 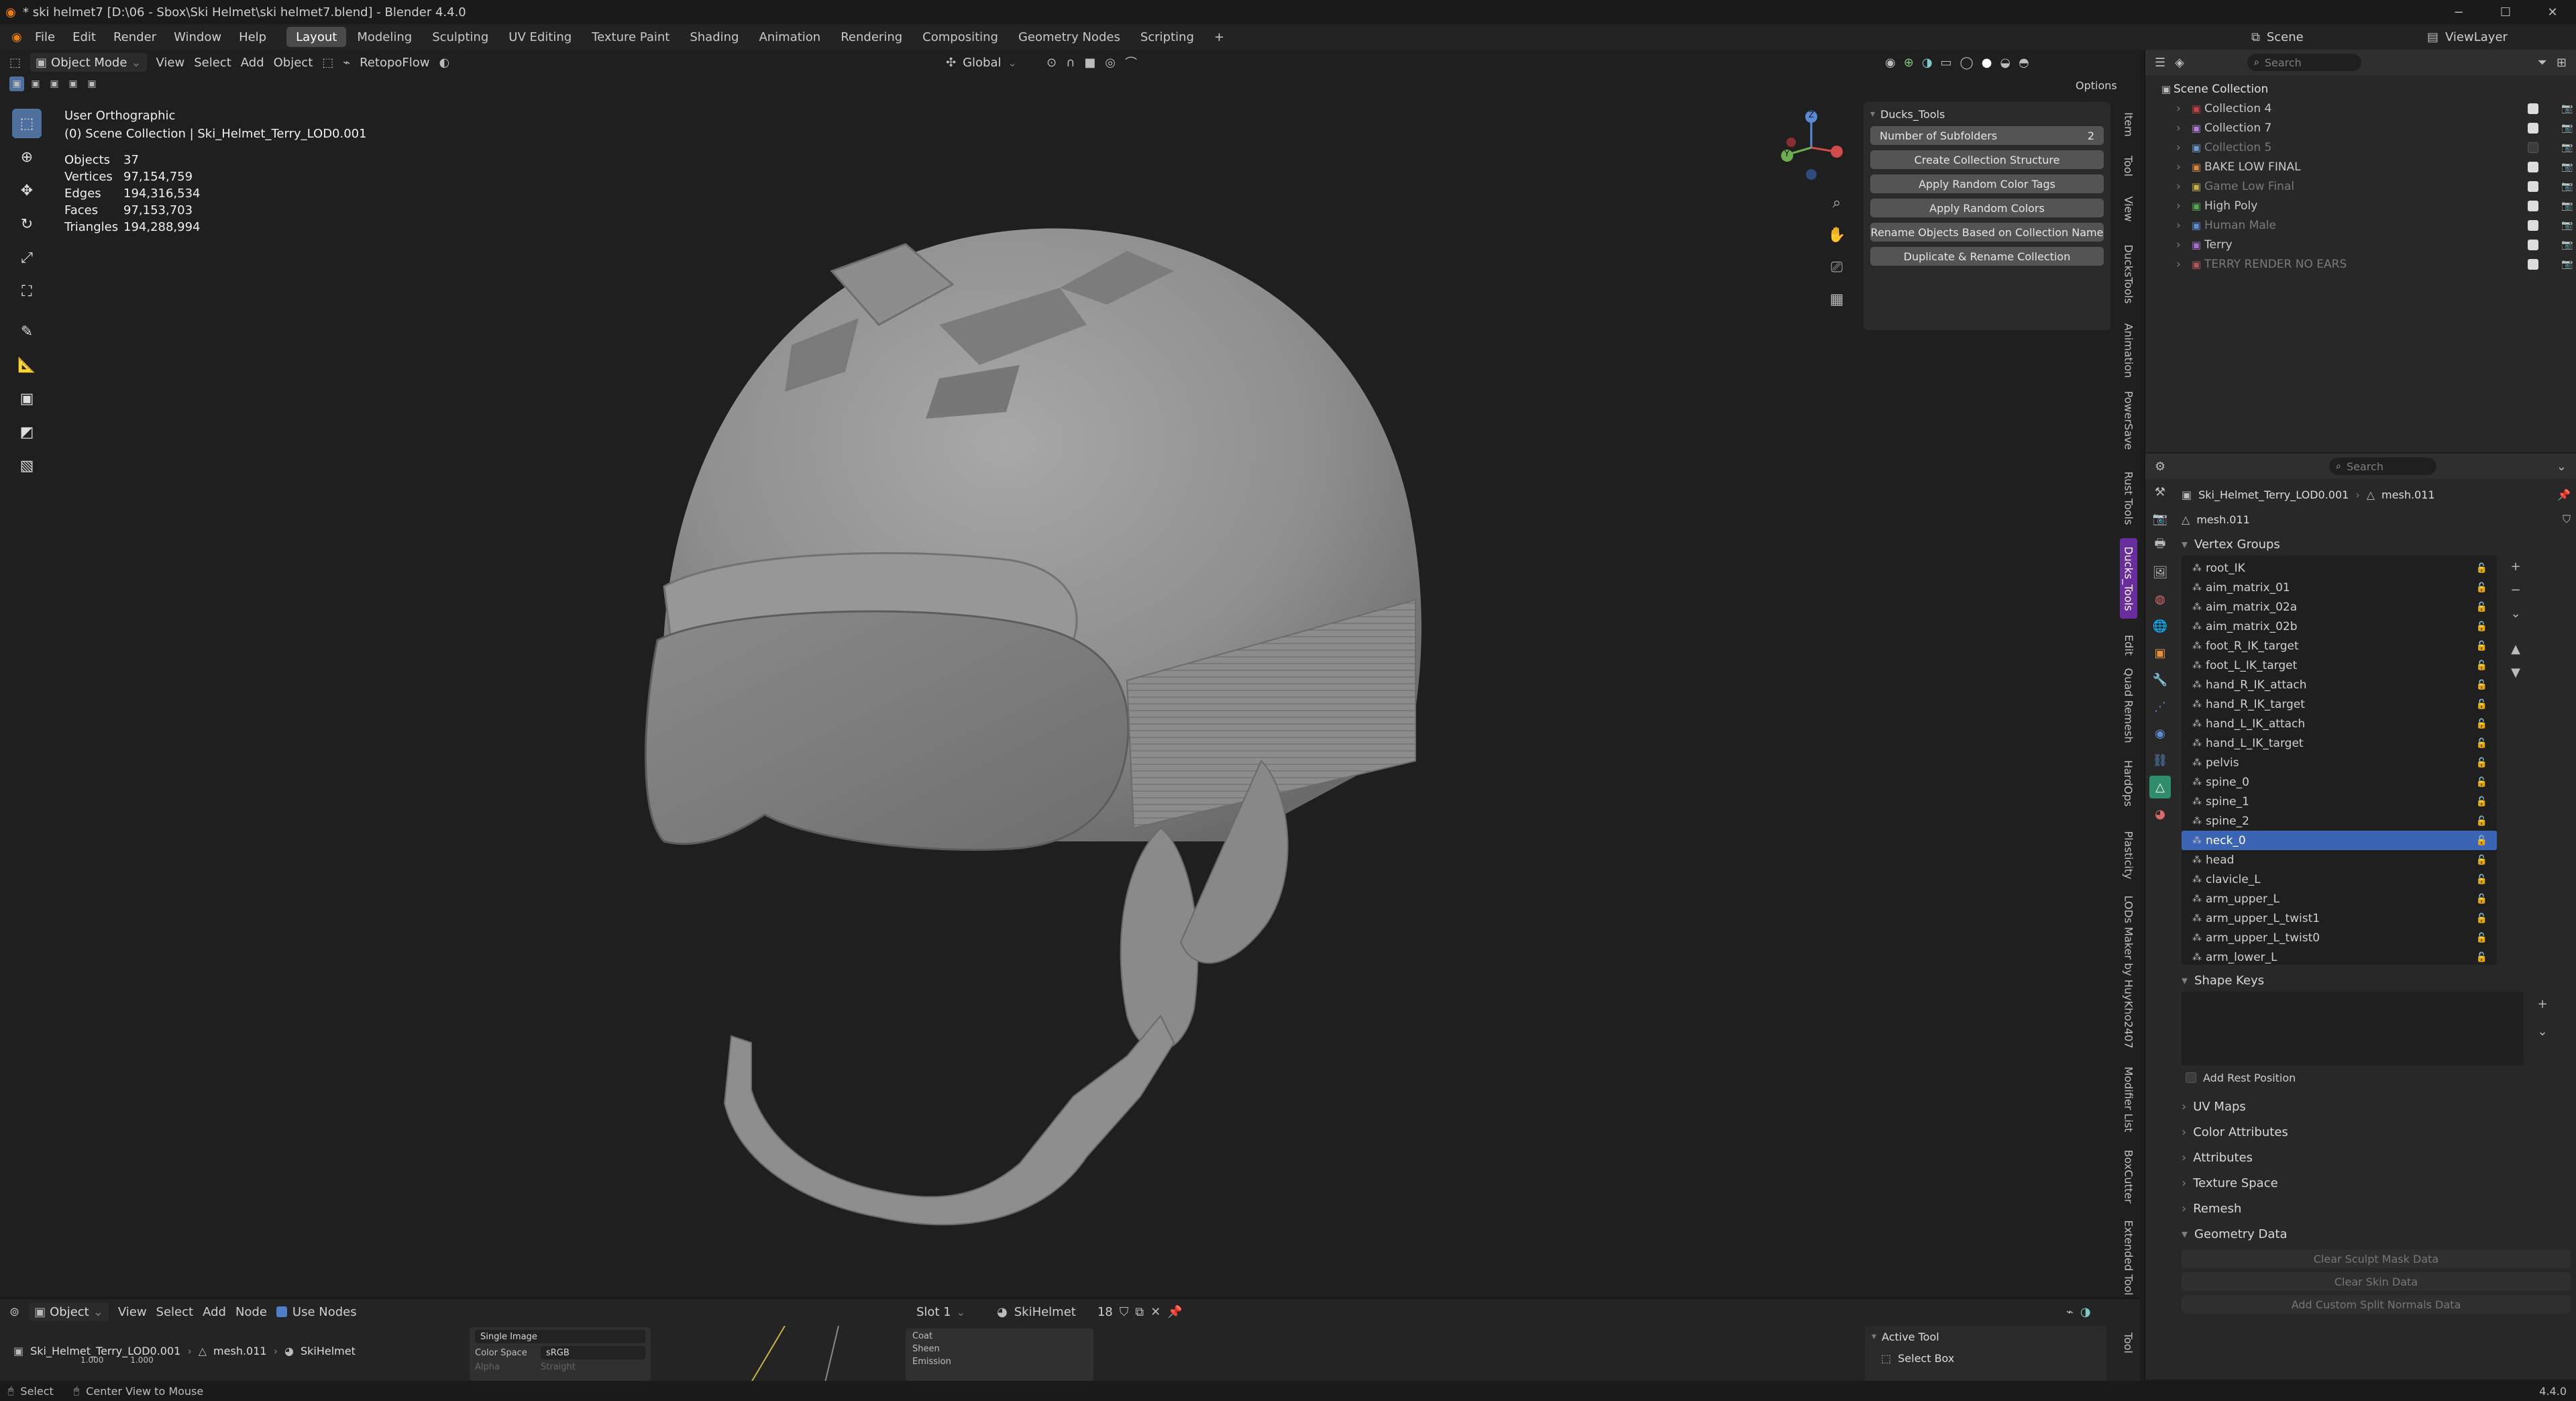 What do you see at coordinates (1837, 267) in the screenshot?
I see `camera-view-icon: ⎚` at bounding box center [1837, 267].